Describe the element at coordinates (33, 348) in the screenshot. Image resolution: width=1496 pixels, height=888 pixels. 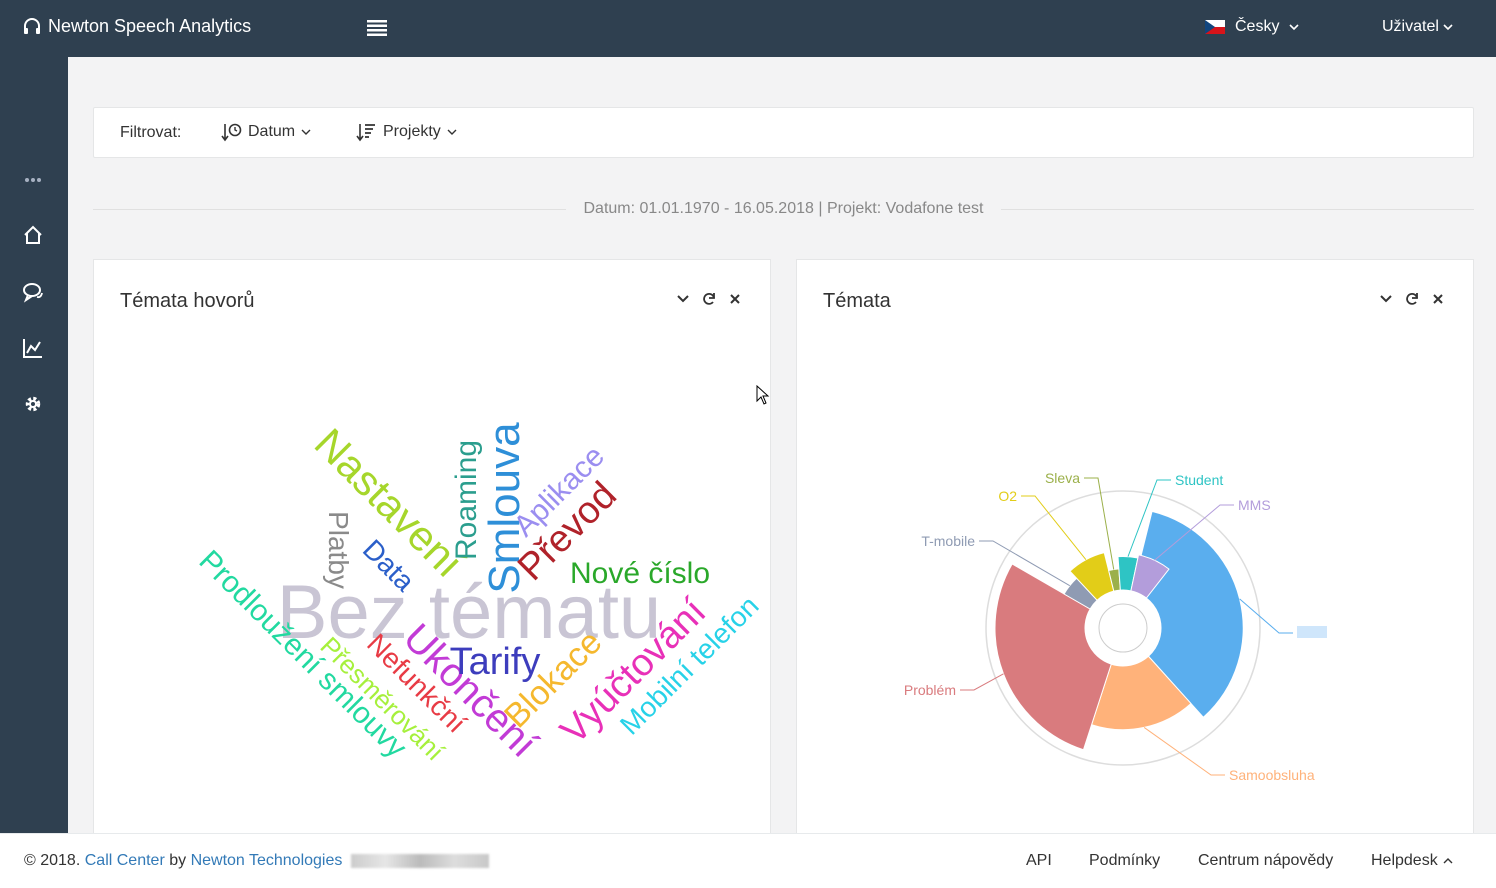
I see `line-chart-icon` at that location.